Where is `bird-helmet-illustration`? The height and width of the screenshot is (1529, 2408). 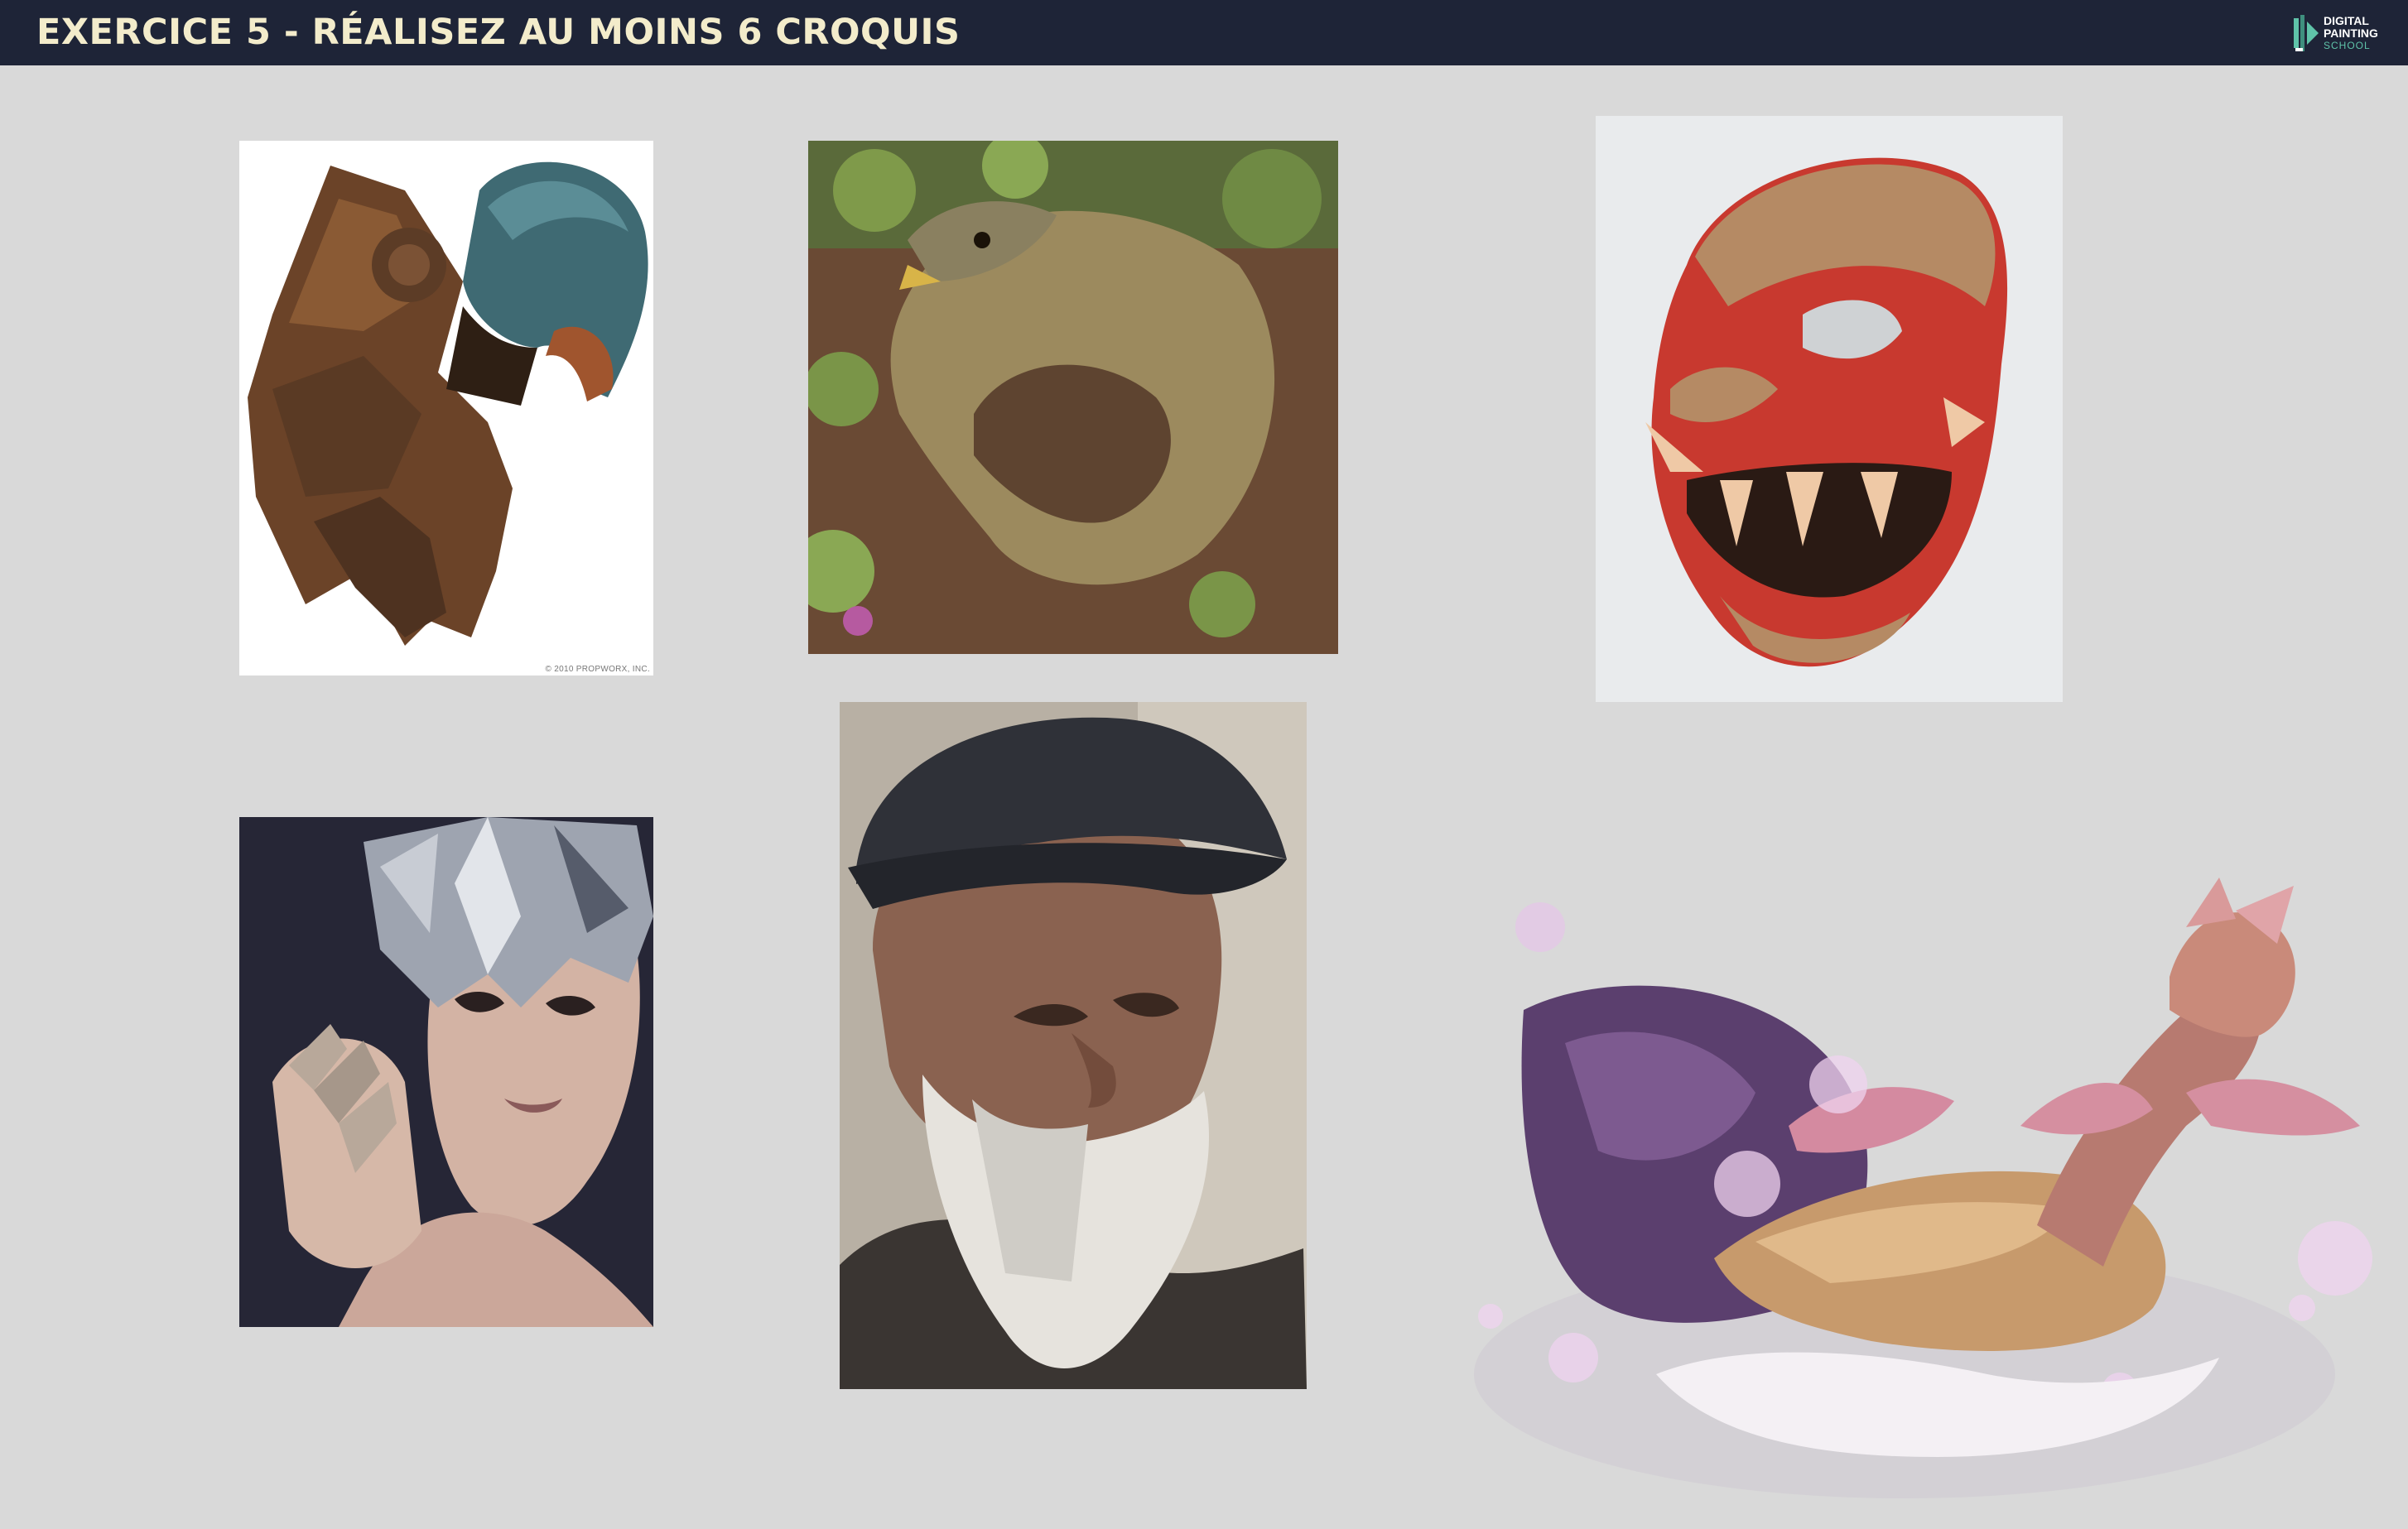 bird-helmet-illustration is located at coordinates (446, 408).